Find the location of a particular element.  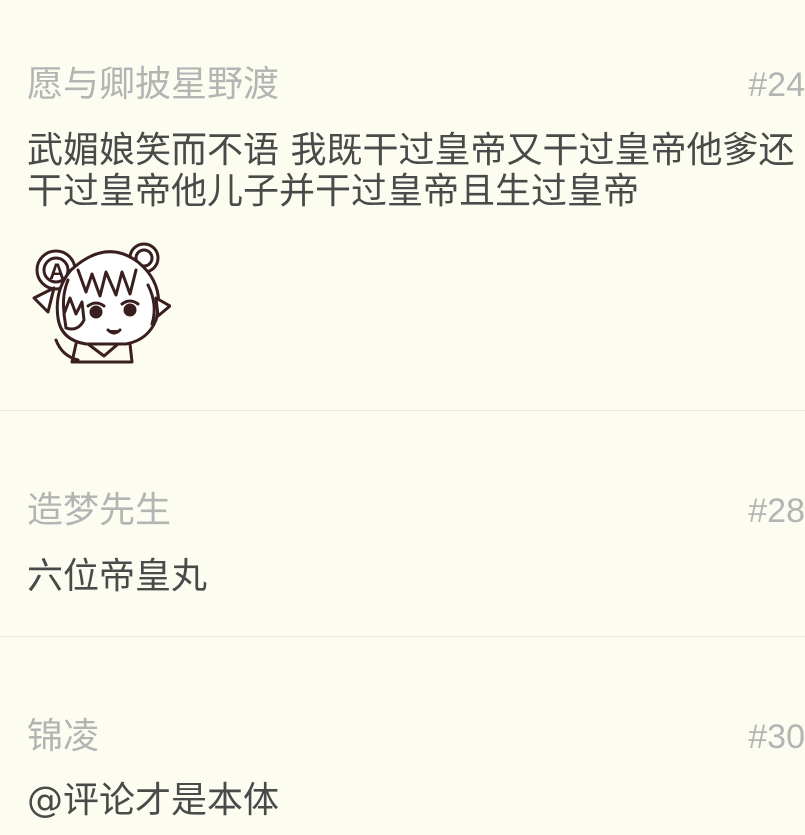

comment-text: 武媚娘笑而不语 我既干过皇帝又干过皇帝他爹还干过皇帝他儿子并干过皇帝且生过皇帝 is located at coordinates (411, 171).